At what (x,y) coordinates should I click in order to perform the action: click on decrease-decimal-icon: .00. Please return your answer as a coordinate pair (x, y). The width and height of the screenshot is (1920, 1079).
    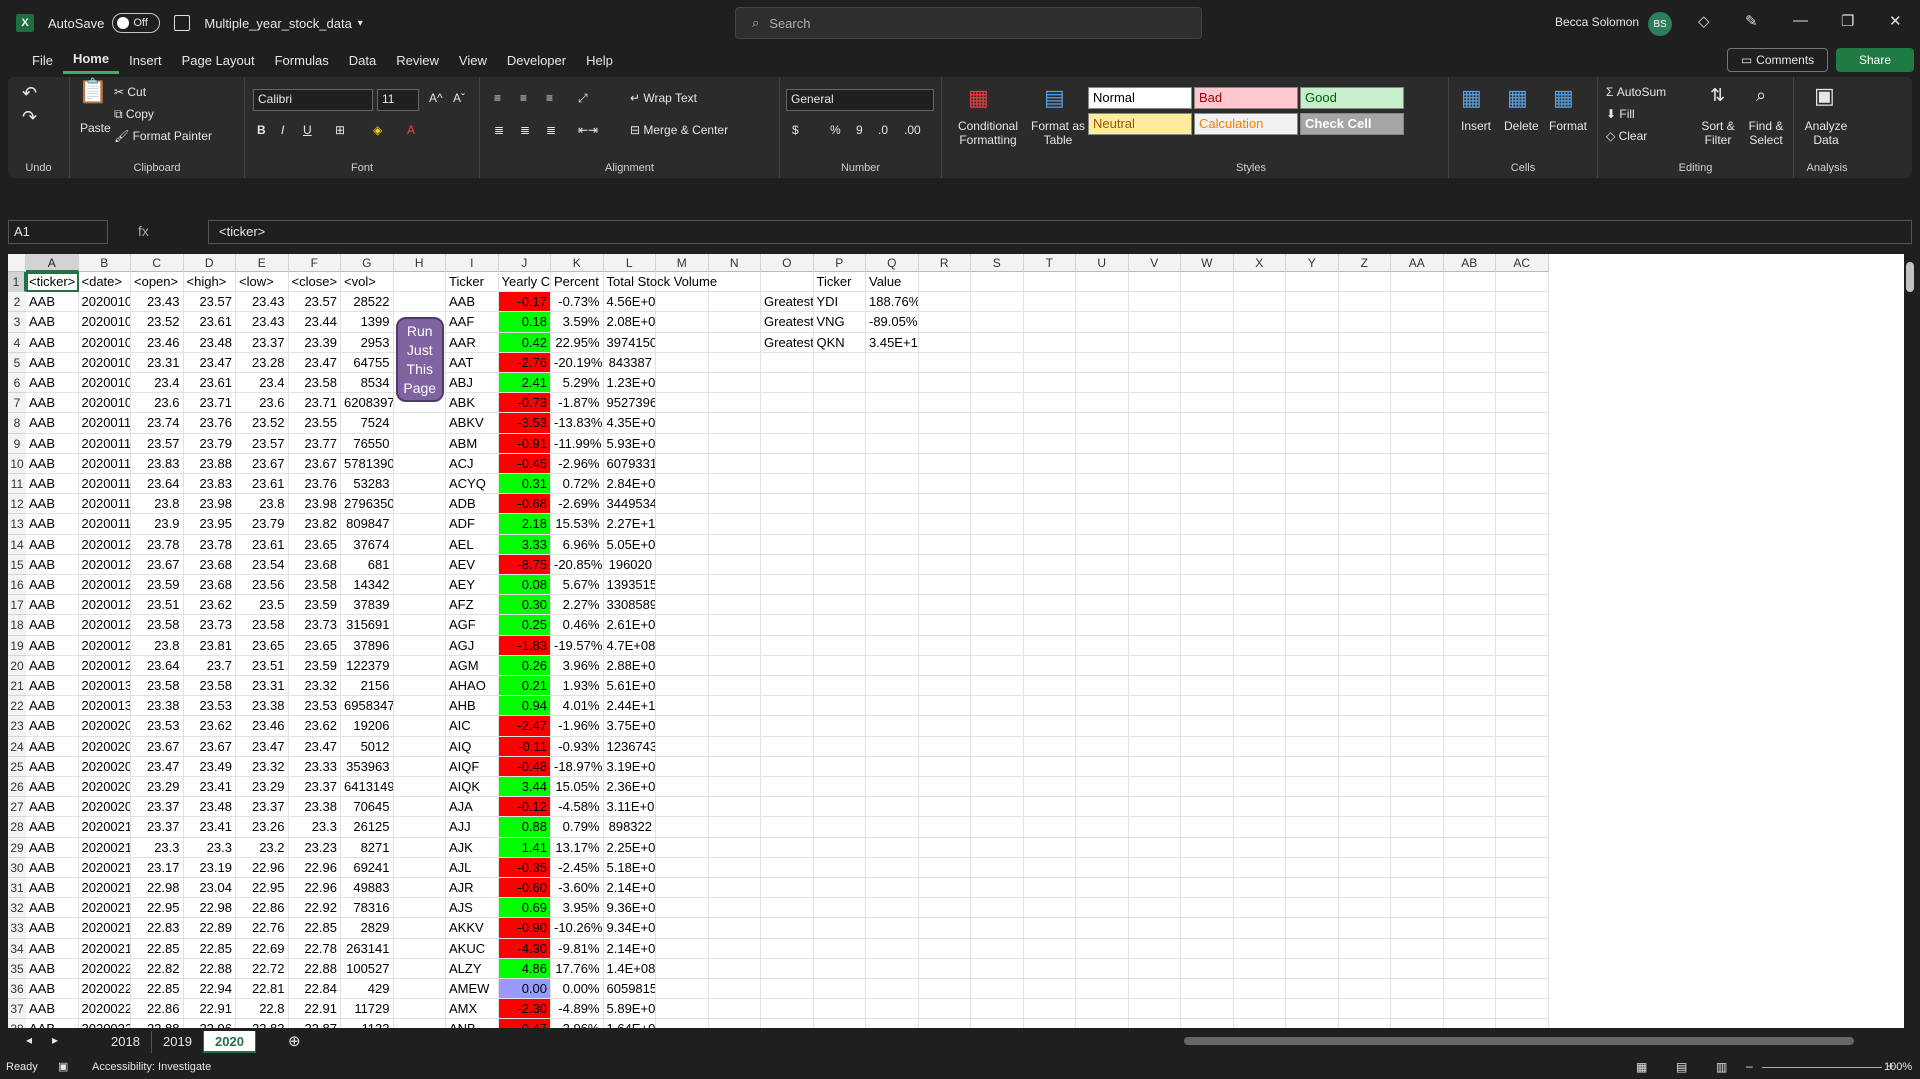
    Looking at the image, I should click on (912, 130).